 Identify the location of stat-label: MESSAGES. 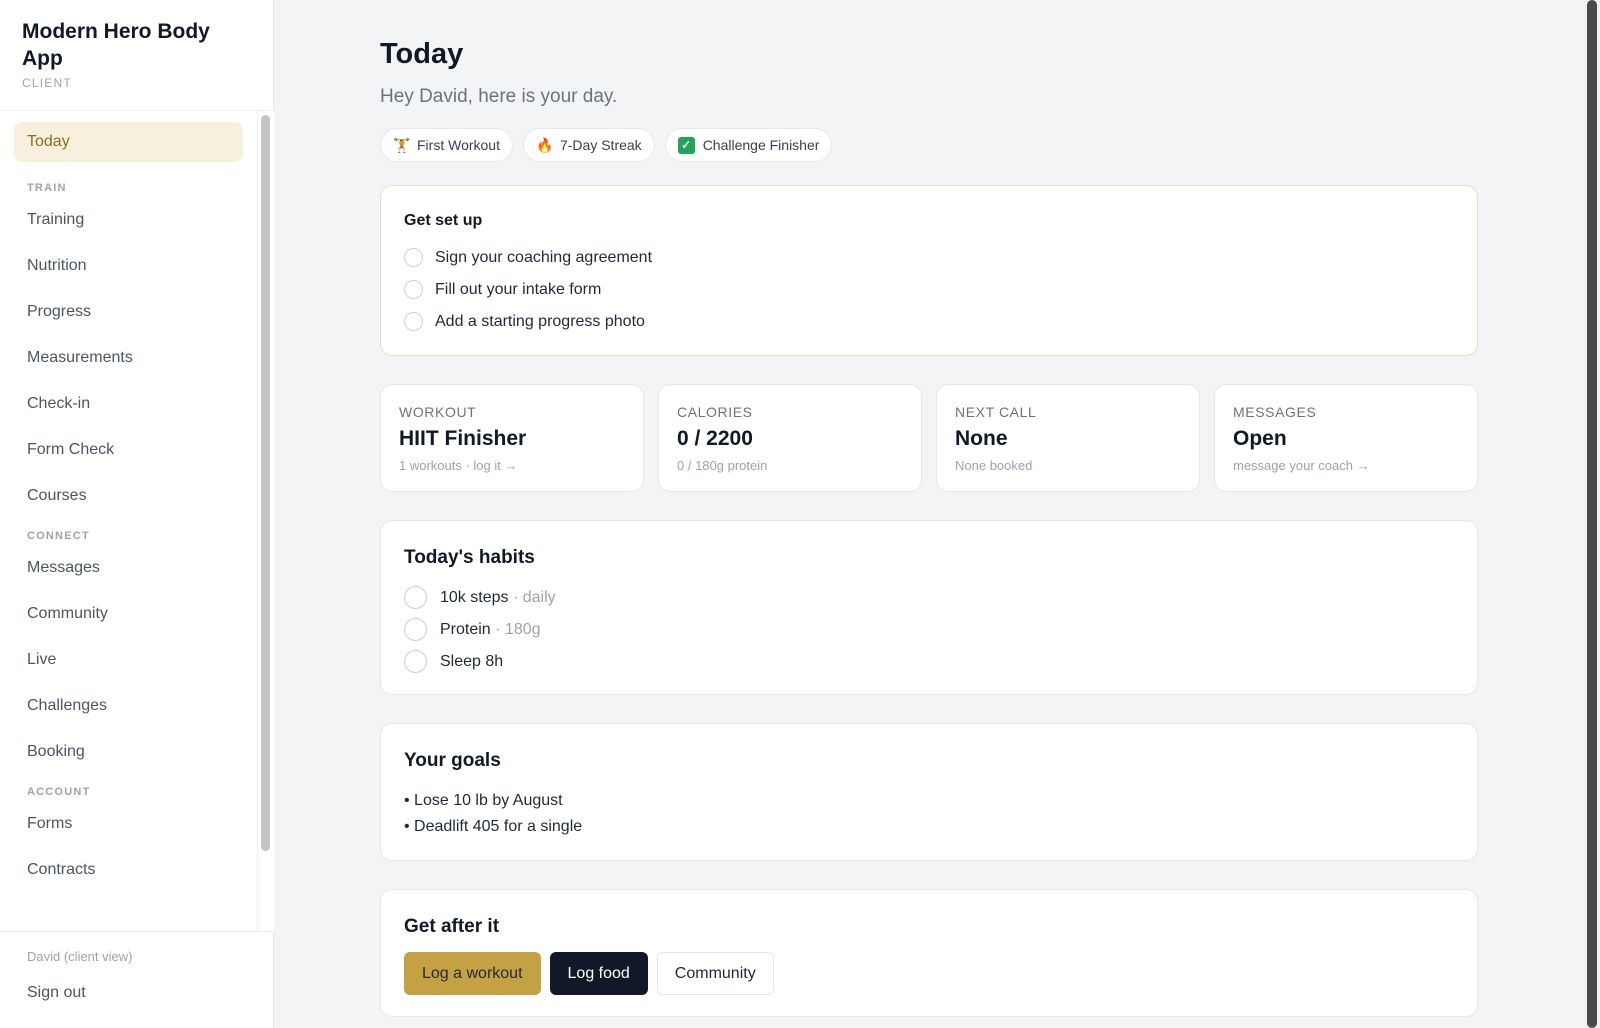
(1275, 412).